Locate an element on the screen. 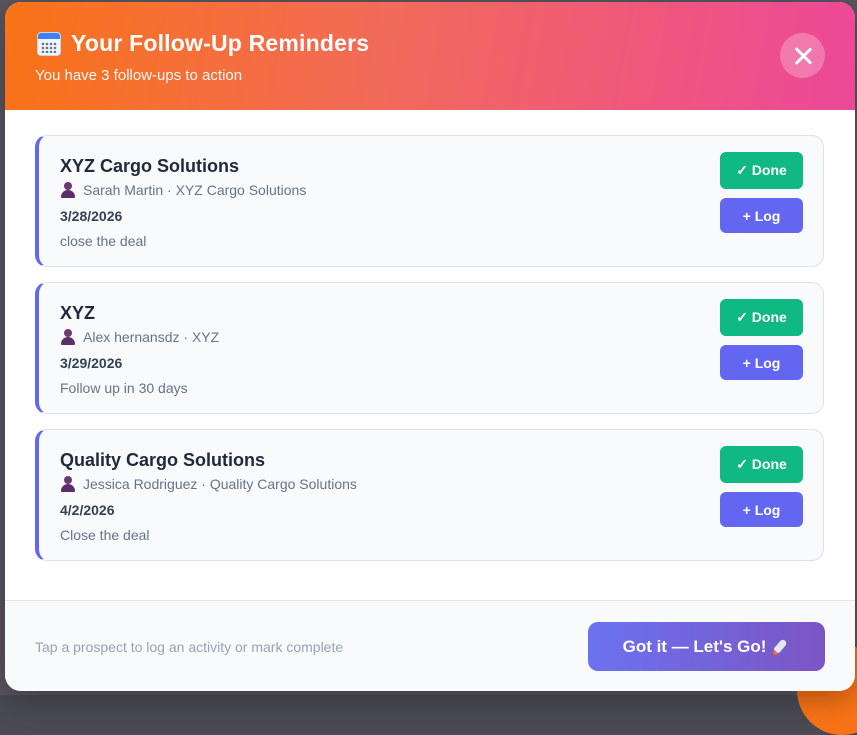 The width and height of the screenshot is (857, 735). close-icon is located at coordinates (803, 56).